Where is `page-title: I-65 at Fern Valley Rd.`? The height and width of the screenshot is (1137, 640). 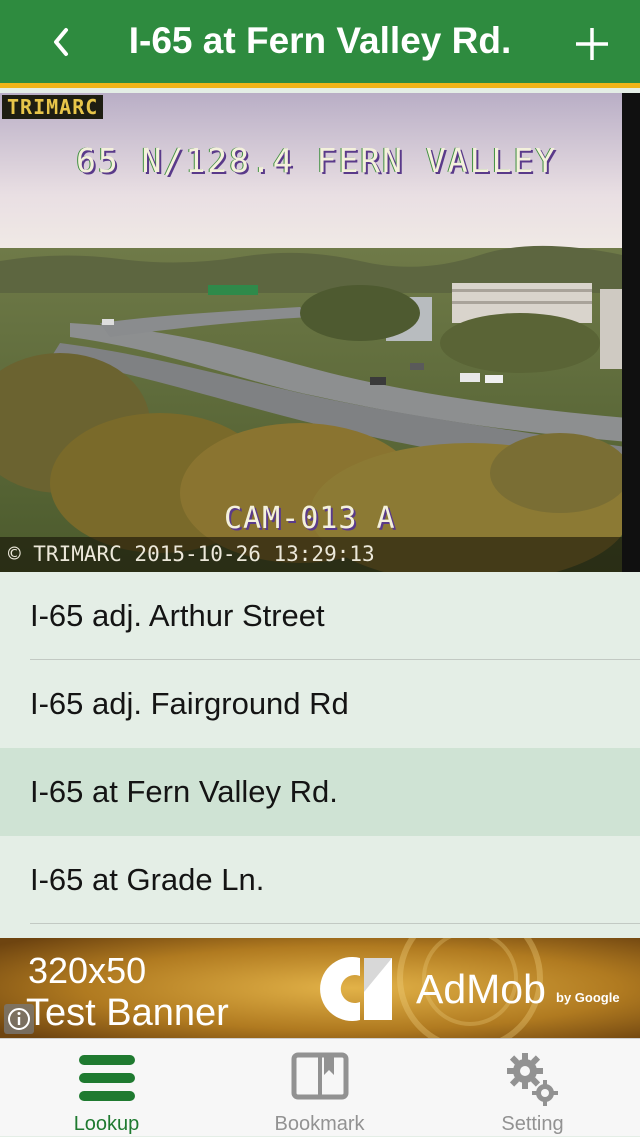
page-title: I-65 at Fern Valley Rd. is located at coordinates (320, 40).